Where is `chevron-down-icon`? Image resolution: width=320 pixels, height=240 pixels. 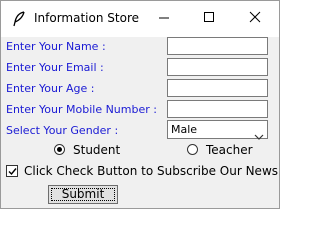 chevron-down-icon is located at coordinates (259, 133).